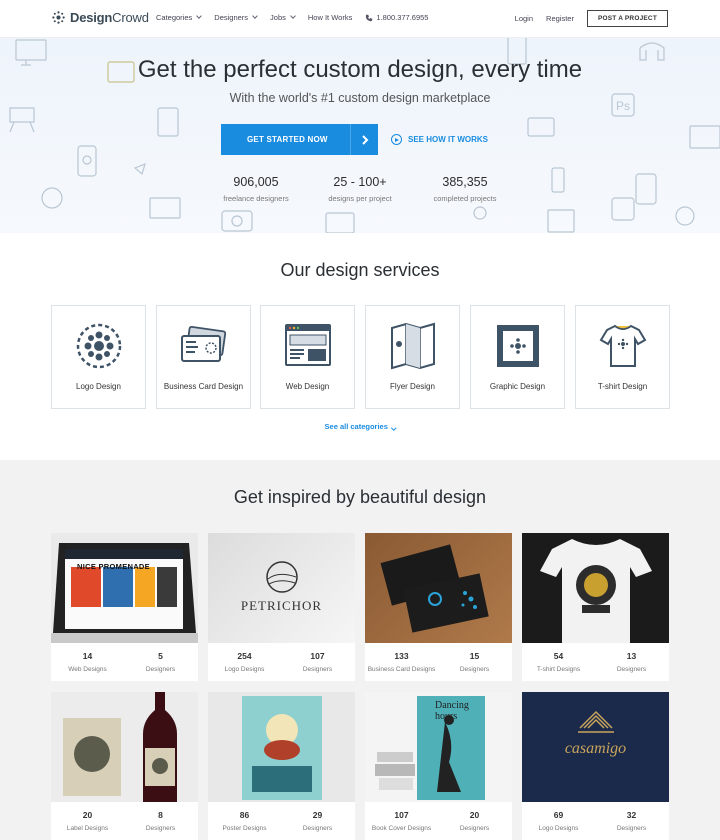 Image resolution: width=720 pixels, height=840 pixels. What do you see at coordinates (124, 821) in the screenshot?
I see `gallery-stats: 20 Label Designs 8 Designers` at bounding box center [124, 821].